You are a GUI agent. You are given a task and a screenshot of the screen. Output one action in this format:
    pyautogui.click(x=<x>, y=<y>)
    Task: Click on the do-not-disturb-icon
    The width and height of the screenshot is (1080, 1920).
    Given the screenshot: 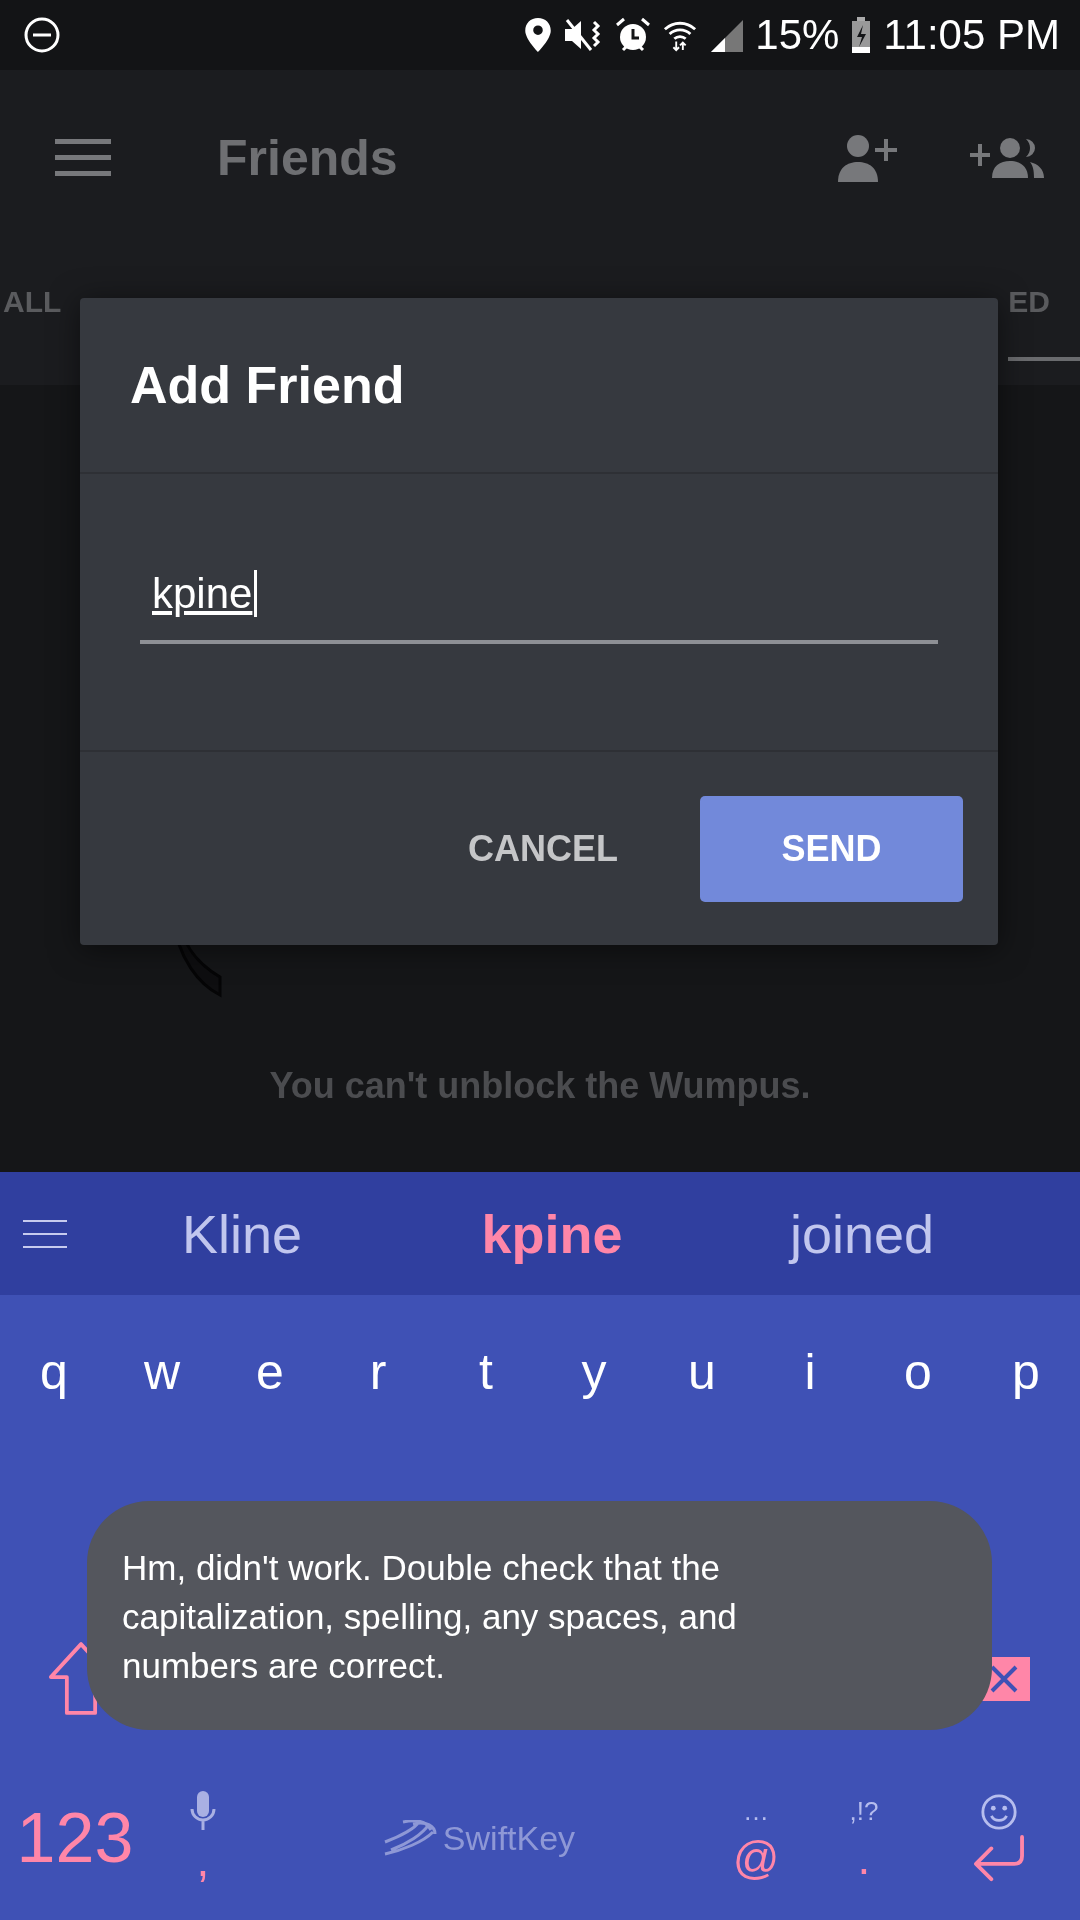 What is the action you would take?
    pyautogui.click(x=42, y=35)
    